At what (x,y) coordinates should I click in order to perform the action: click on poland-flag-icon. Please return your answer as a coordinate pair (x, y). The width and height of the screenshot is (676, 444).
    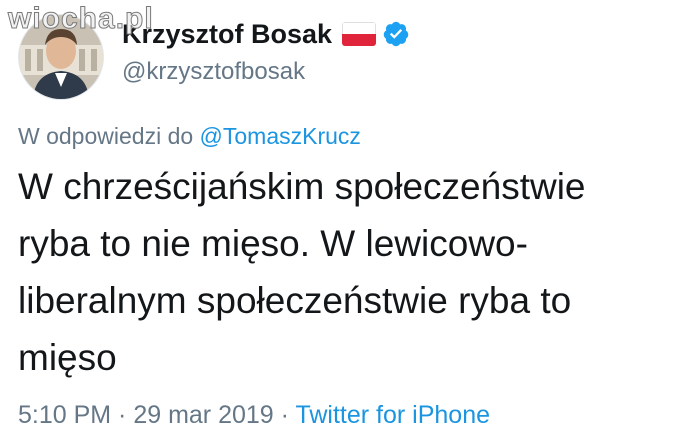
    Looking at the image, I should click on (359, 34).